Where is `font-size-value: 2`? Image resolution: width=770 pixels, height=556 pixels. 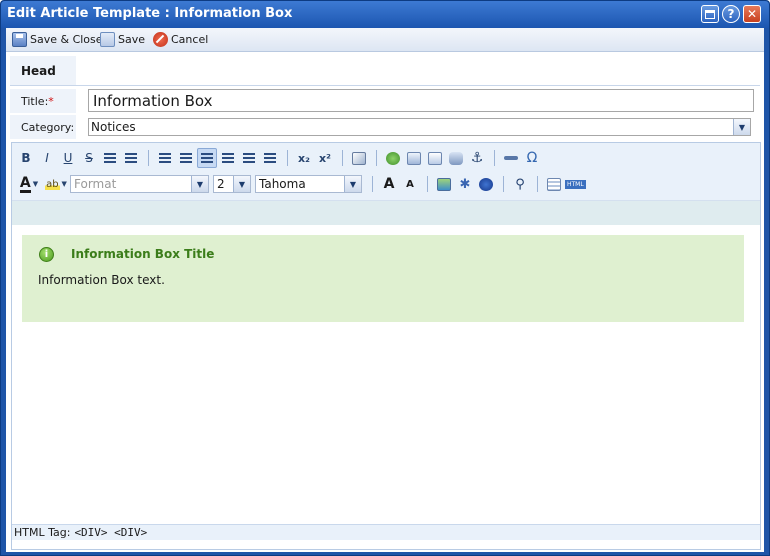 font-size-value: 2 is located at coordinates (221, 184).